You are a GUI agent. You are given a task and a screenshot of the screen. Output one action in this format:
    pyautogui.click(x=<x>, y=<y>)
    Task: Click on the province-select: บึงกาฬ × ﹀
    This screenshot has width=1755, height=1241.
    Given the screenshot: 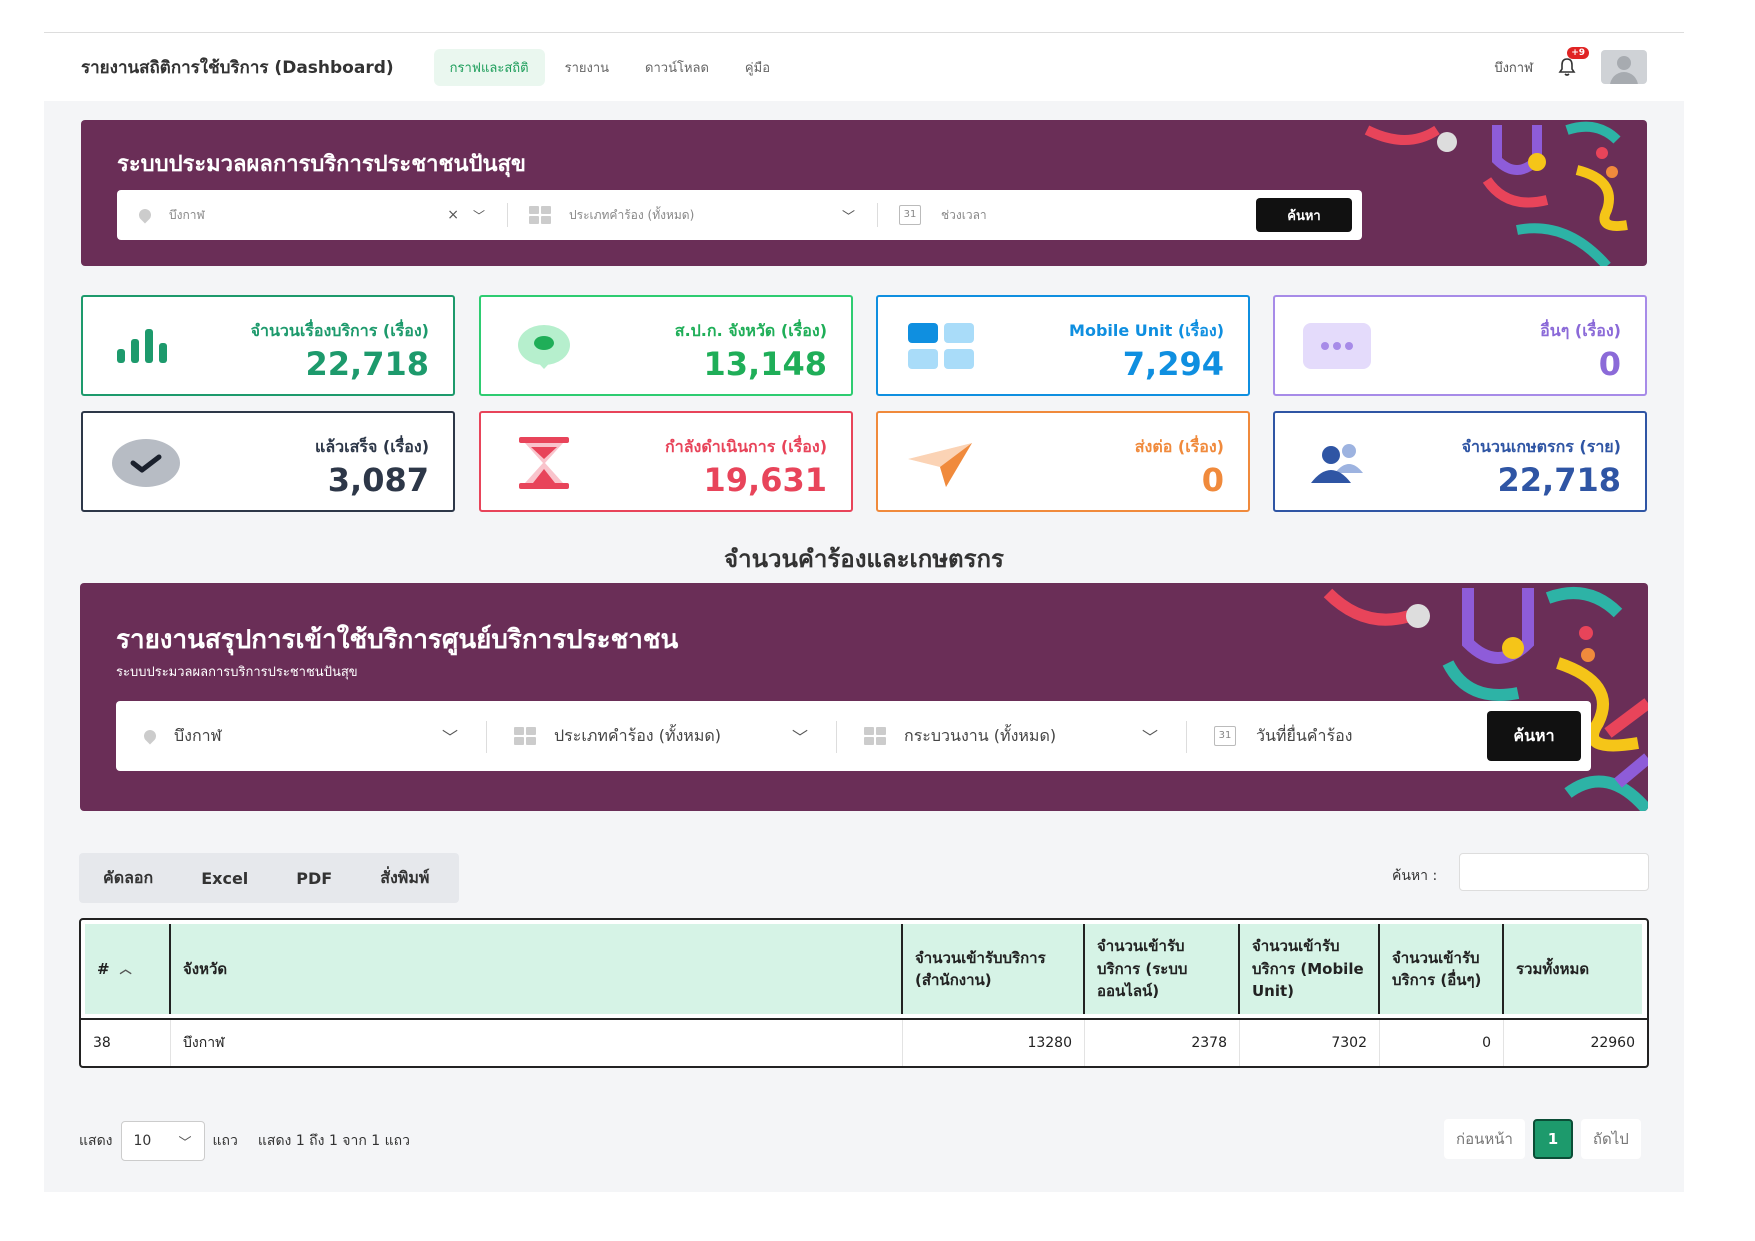 What is the action you would take?
    pyautogui.click(x=312, y=215)
    